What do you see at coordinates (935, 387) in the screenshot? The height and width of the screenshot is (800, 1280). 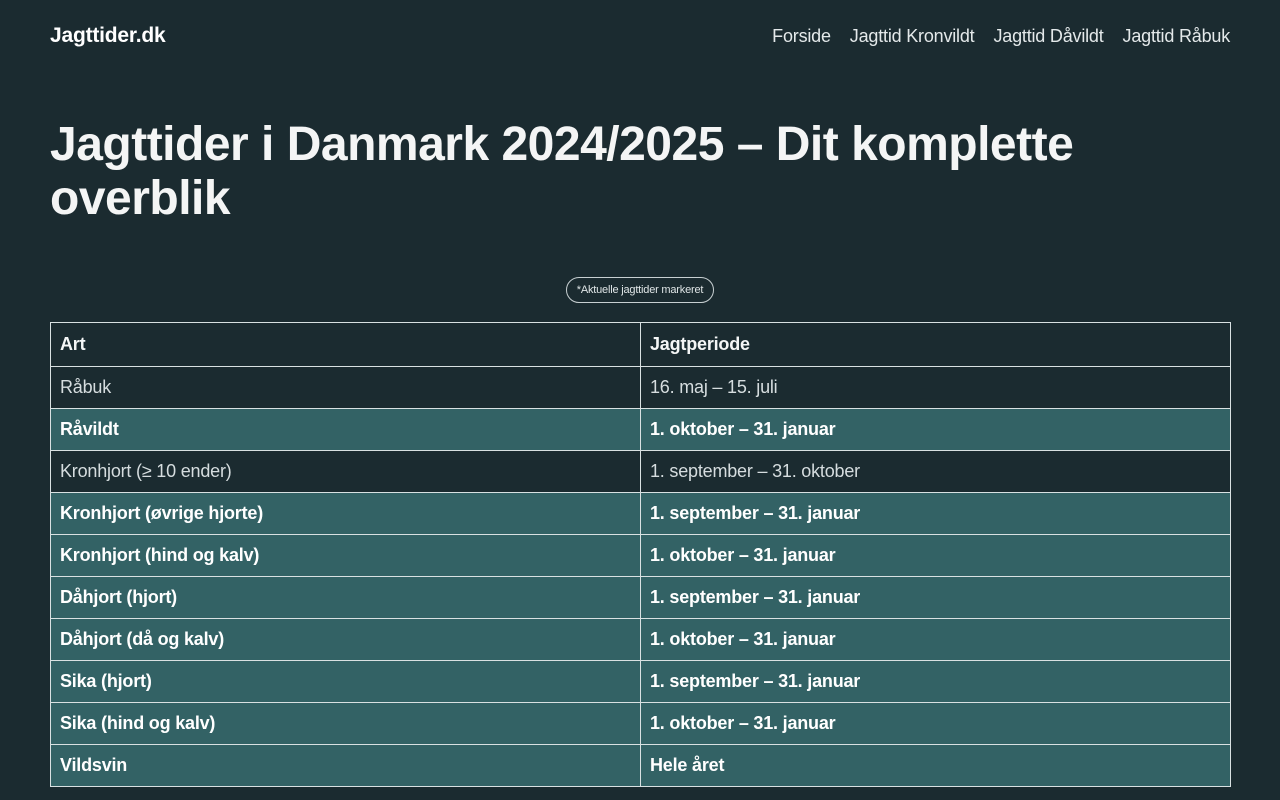 I see `cell-jagtperiode: 16. maj – 15. juli` at bounding box center [935, 387].